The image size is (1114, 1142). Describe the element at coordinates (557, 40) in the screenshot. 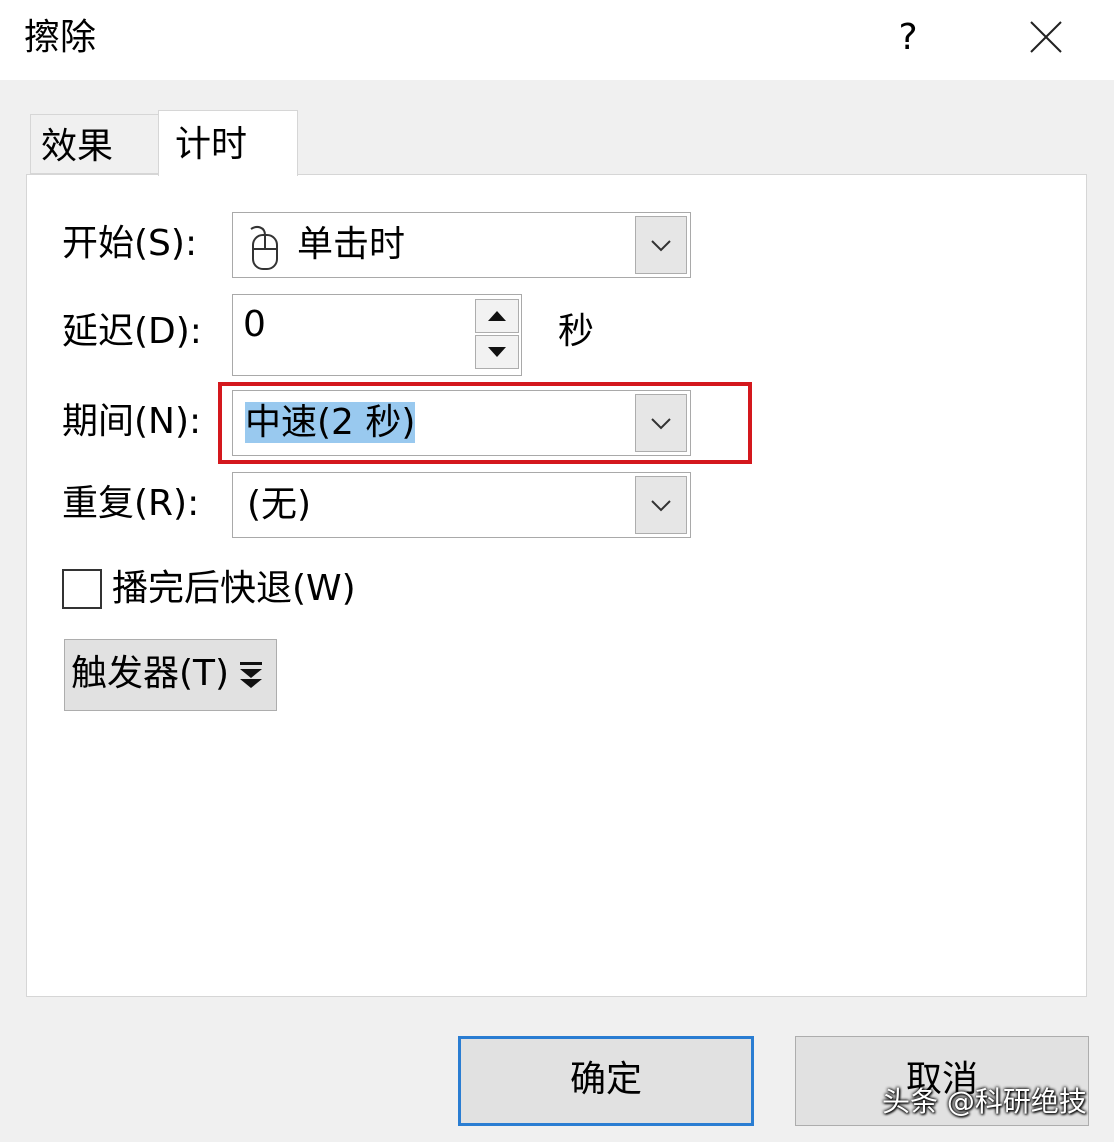

I see `title-bar: 擦除 ?` at that location.